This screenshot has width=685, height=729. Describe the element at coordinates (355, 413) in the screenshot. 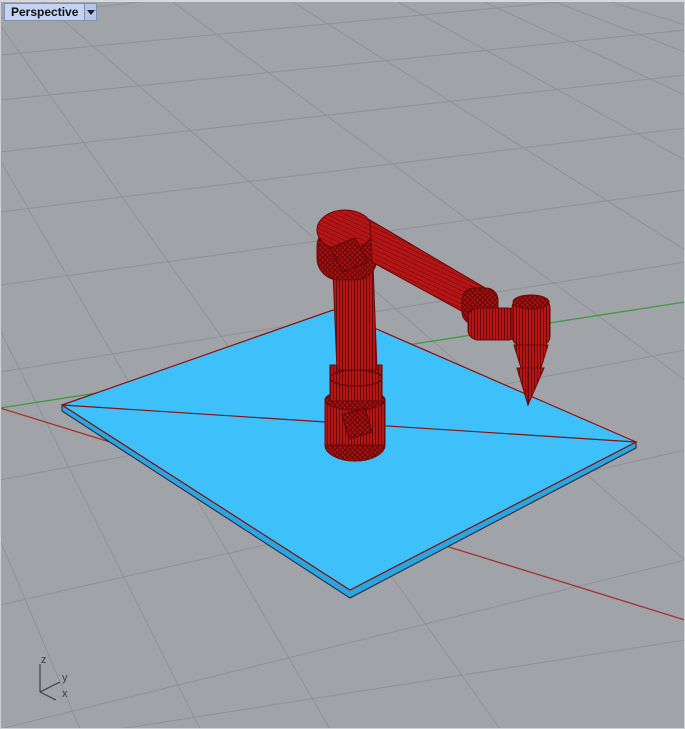

I see `robot-base` at that location.